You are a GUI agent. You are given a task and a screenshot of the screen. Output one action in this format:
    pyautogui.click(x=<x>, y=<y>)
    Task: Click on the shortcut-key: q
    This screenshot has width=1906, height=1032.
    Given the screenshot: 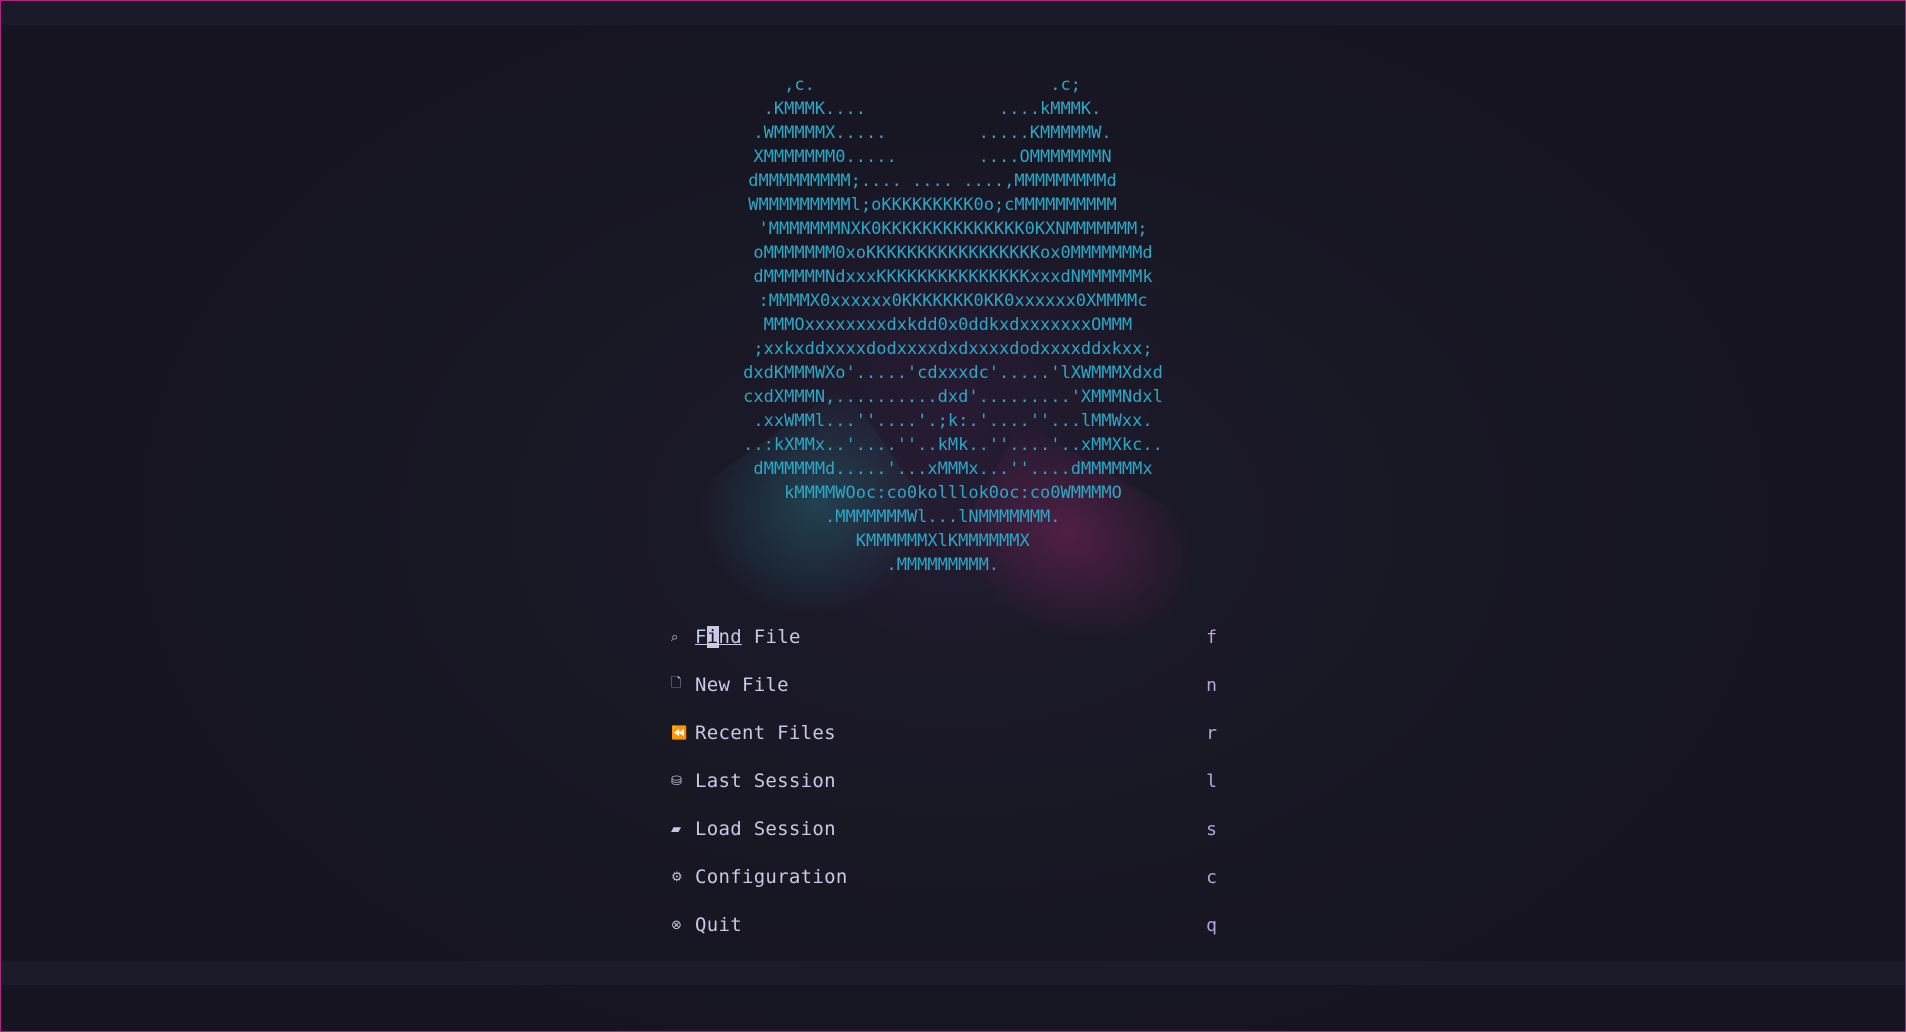 What is the action you would take?
    pyautogui.click(x=1211, y=925)
    